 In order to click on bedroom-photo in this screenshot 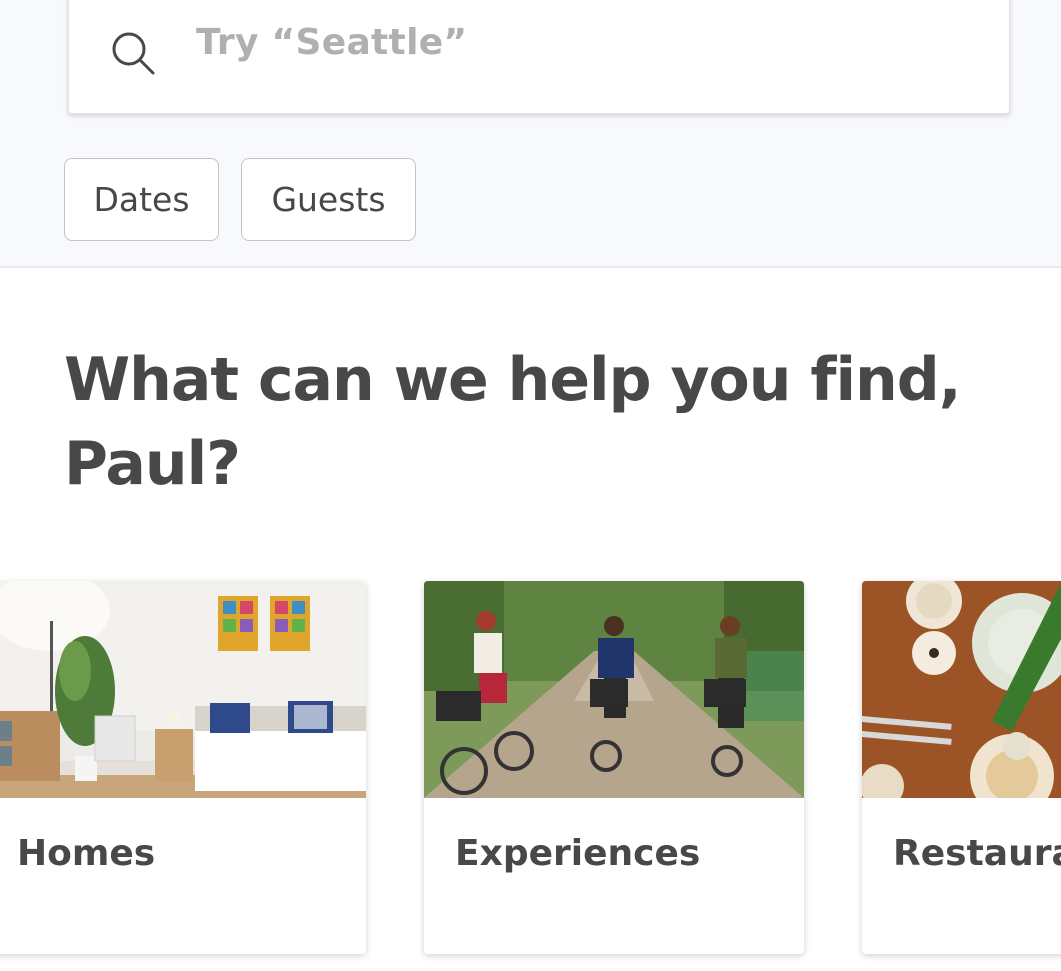, I will do `click(183, 689)`.